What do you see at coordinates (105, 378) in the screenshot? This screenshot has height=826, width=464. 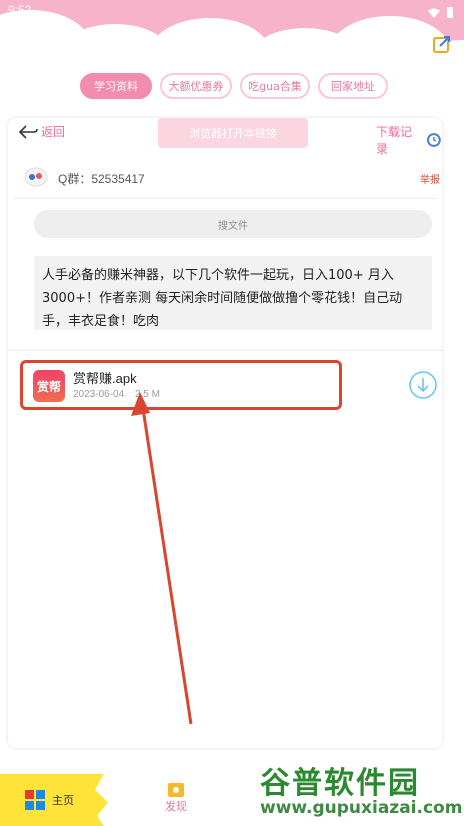 I see `file-name: 赏帮赚.apk` at bounding box center [105, 378].